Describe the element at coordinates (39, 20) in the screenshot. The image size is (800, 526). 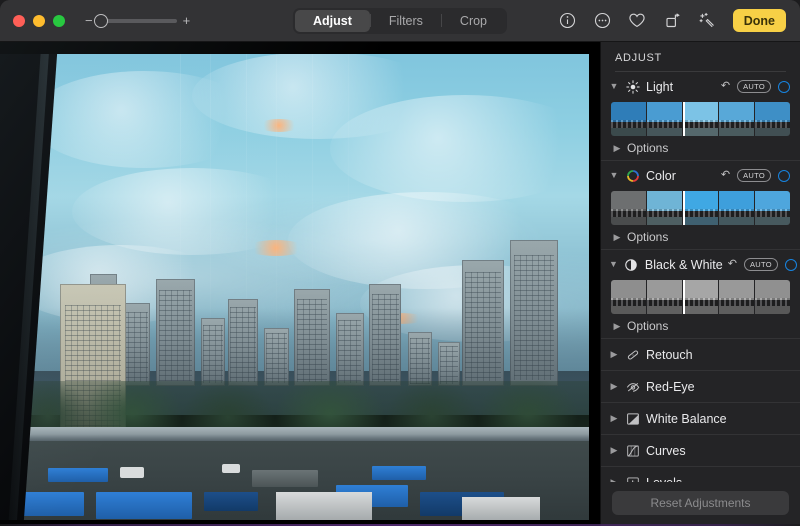
I see `minimize-button` at that location.